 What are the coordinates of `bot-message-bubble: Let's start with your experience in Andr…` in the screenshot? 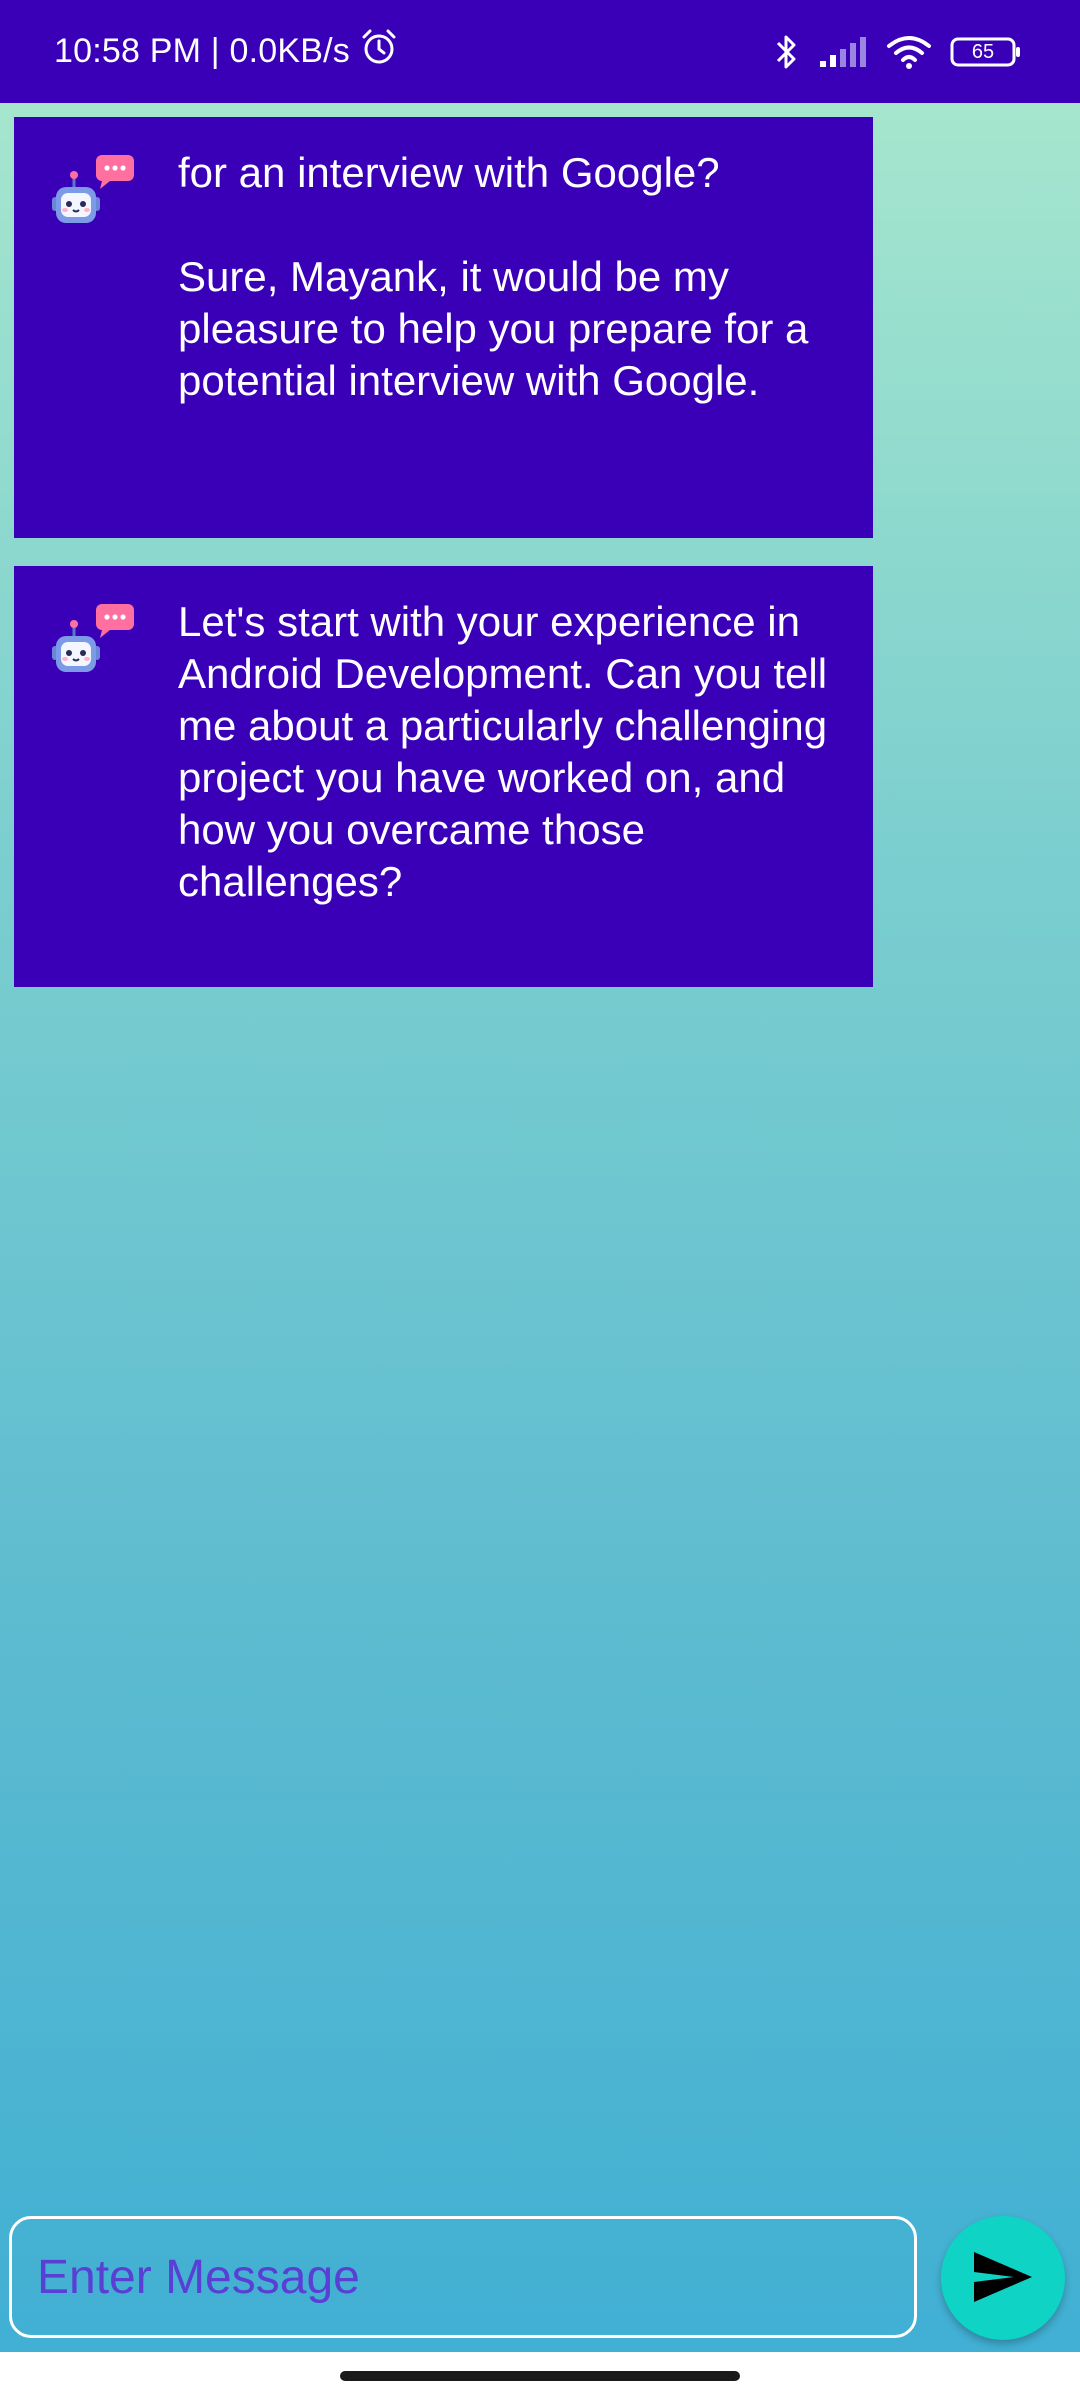 It's located at (443, 776).